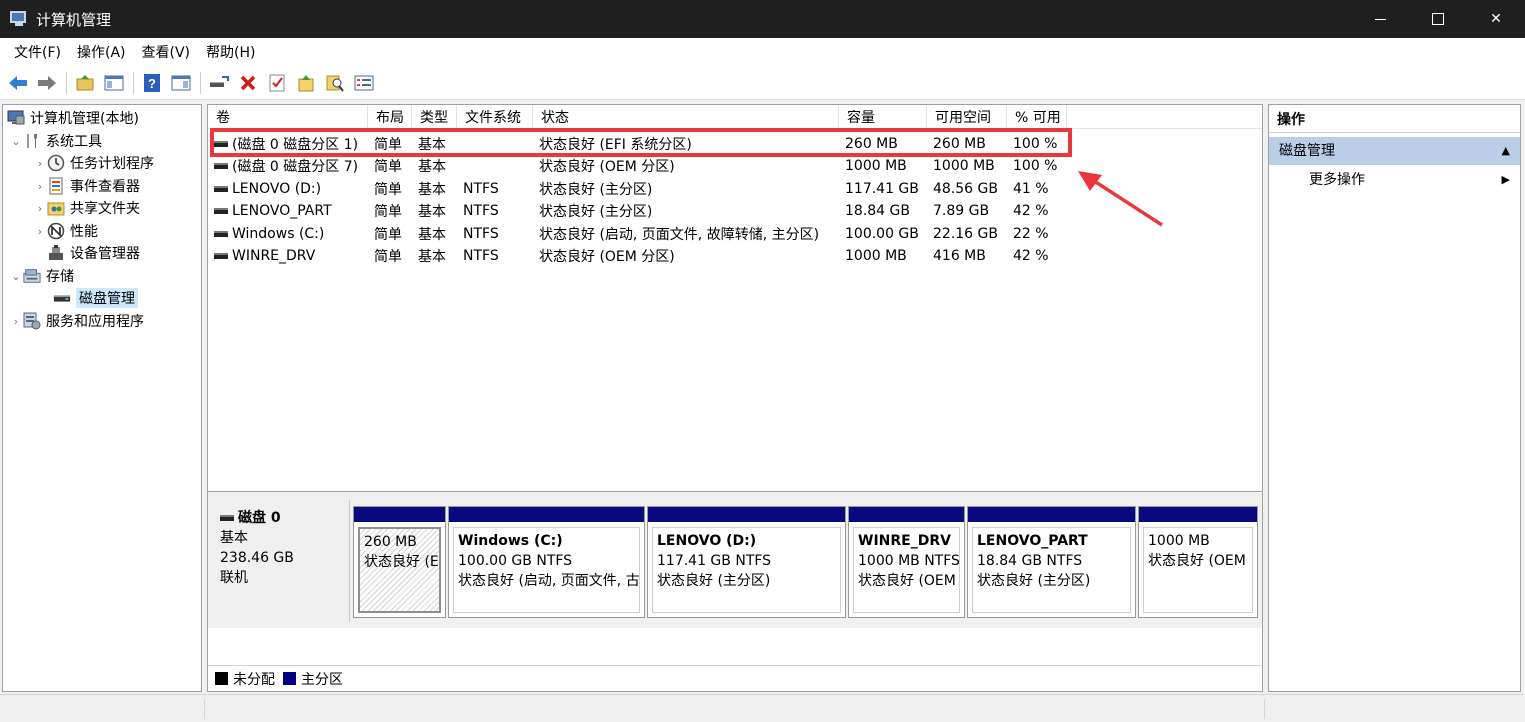  Describe the element at coordinates (1496, 19) in the screenshot. I see `close-button: ✕` at that location.